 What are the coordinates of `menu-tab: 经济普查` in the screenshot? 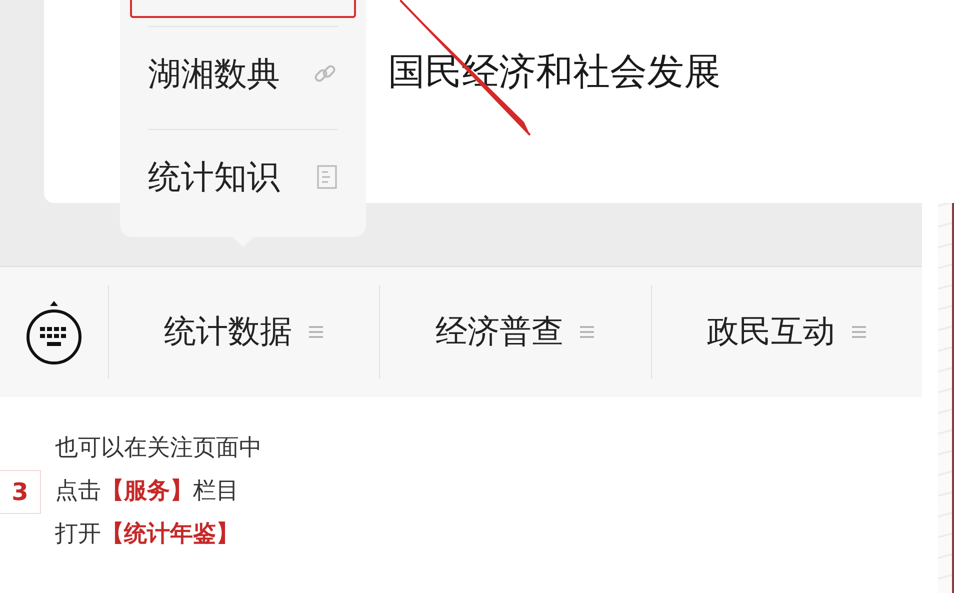 It's located at (499, 332).